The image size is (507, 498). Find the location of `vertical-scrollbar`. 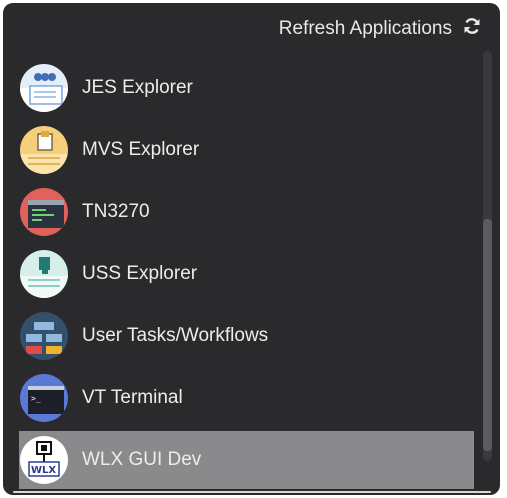

vertical-scrollbar is located at coordinates (487, 256).